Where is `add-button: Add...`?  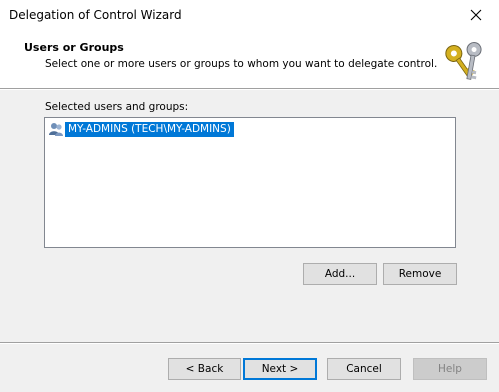 add-button: Add... is located at coordinates (340, 274).